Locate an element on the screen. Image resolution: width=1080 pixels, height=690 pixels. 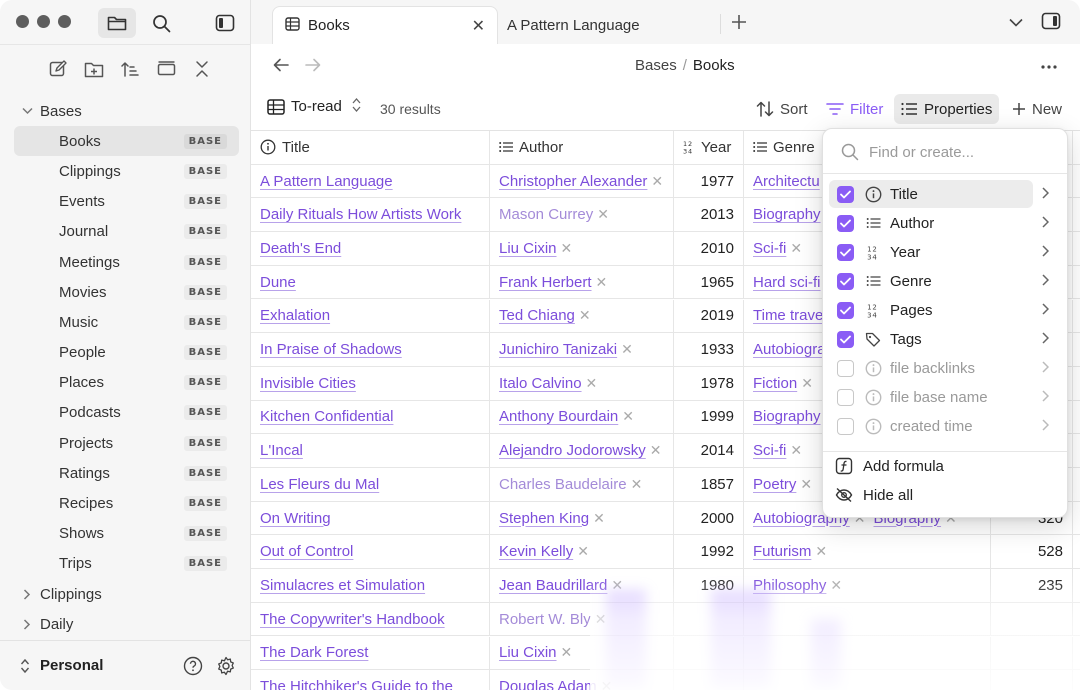
back-button is located at coordinates (281, 66).